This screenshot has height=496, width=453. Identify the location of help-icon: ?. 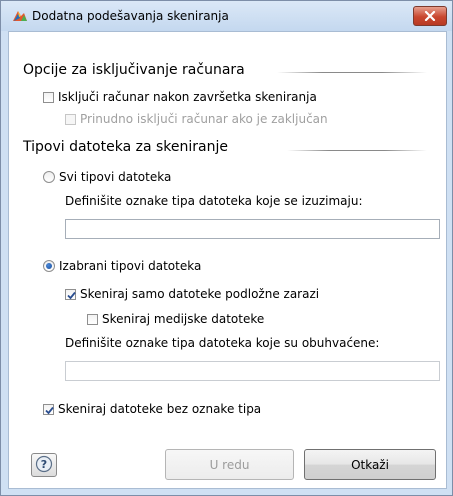
(44, 465).